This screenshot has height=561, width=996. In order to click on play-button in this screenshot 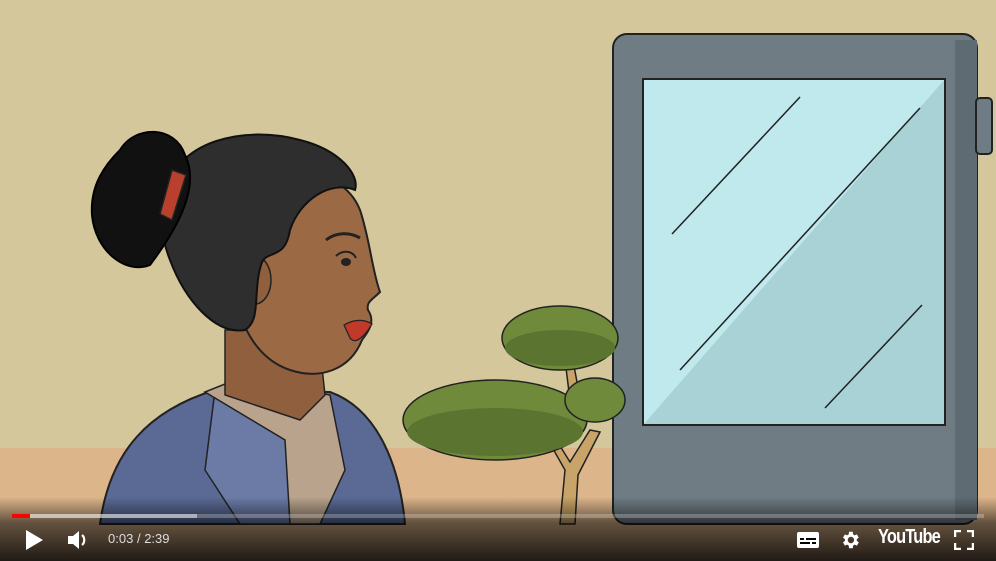, I will do `click(34, 540)`.